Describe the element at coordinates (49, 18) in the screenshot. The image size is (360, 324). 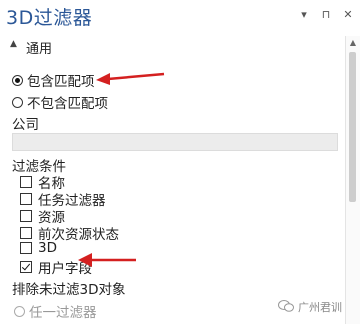
I see `panel-title: 3D过滤器` at that location.